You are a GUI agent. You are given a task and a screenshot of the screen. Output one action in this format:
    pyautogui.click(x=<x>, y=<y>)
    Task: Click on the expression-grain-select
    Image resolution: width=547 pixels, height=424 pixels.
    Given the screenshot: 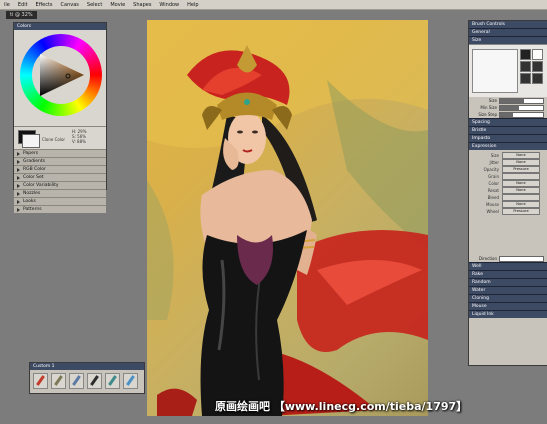 What is the action you would take?
    pyautogui.click(x=521, y=176)
    